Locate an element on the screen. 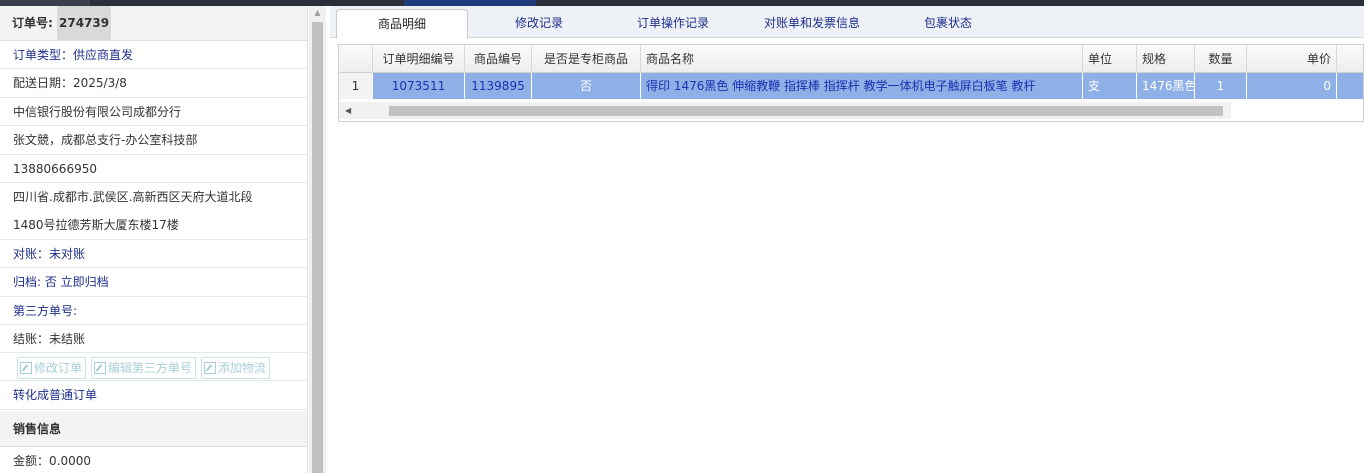  contact-phone: 13880666950 is located at coordinates (153, 169).